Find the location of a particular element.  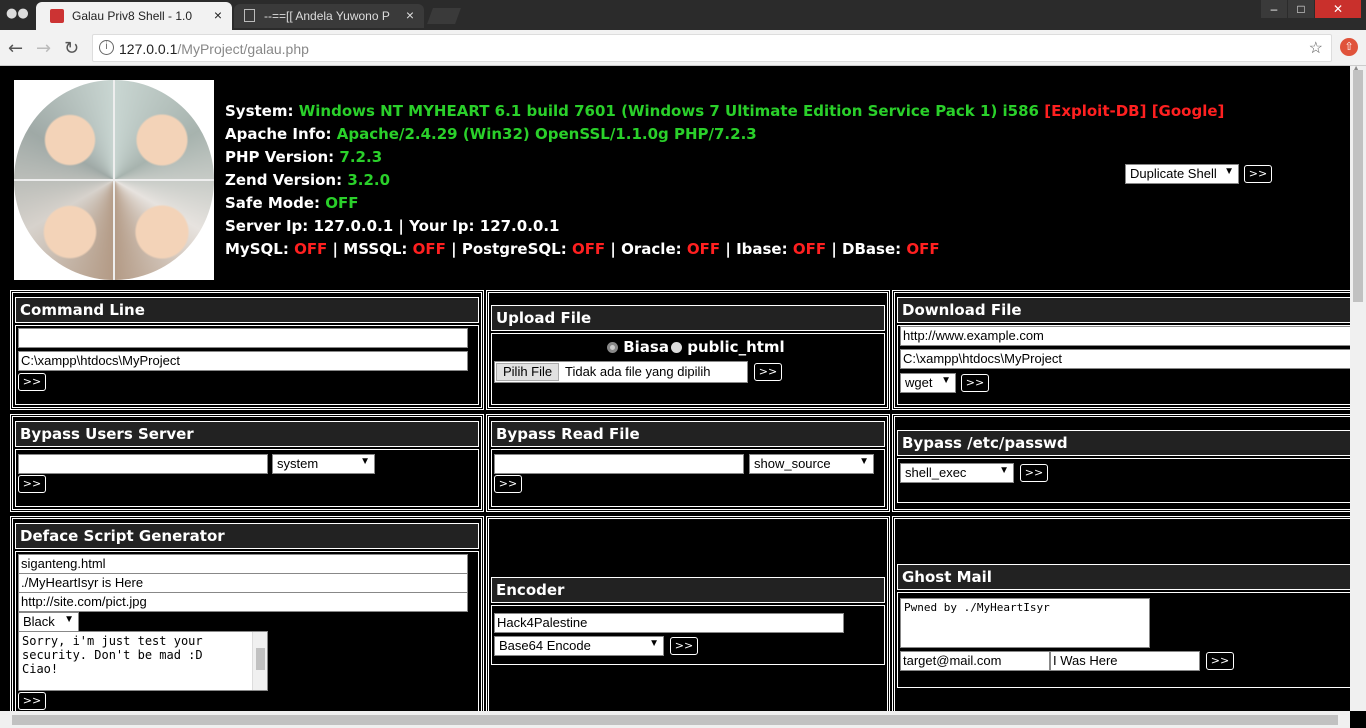

bypass-passwd-panel: Bypass /etc/passwd shell_exec ▼ >> is located at coordinates (1121, 463).